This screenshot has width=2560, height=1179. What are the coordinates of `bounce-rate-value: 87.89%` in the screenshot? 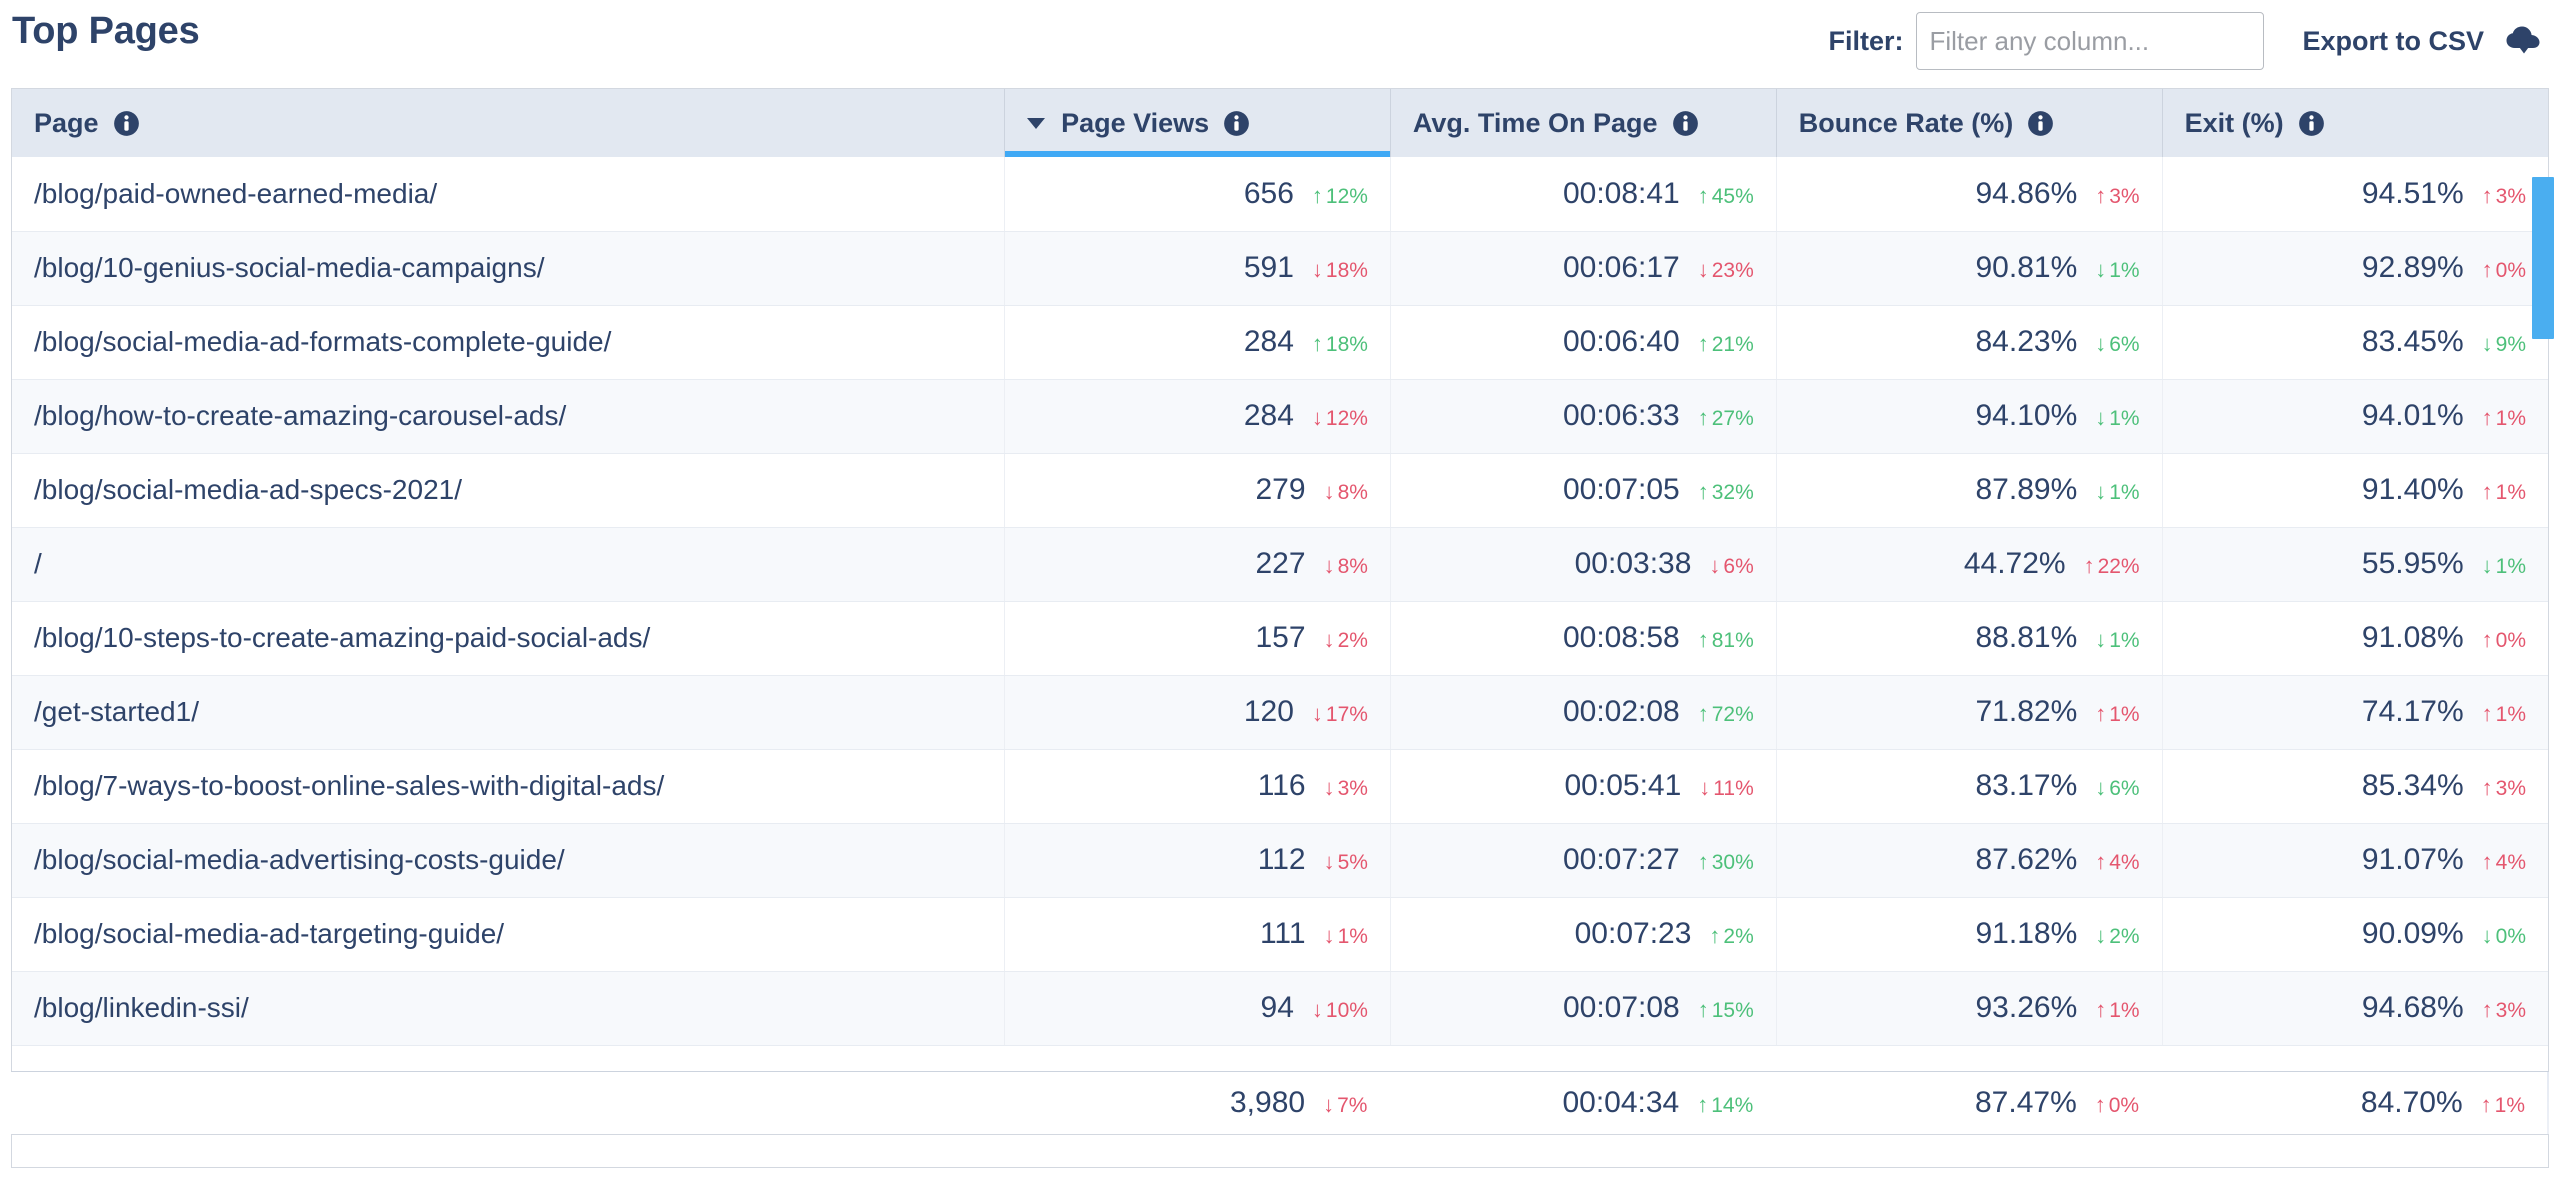 It's located at (2026, 489).